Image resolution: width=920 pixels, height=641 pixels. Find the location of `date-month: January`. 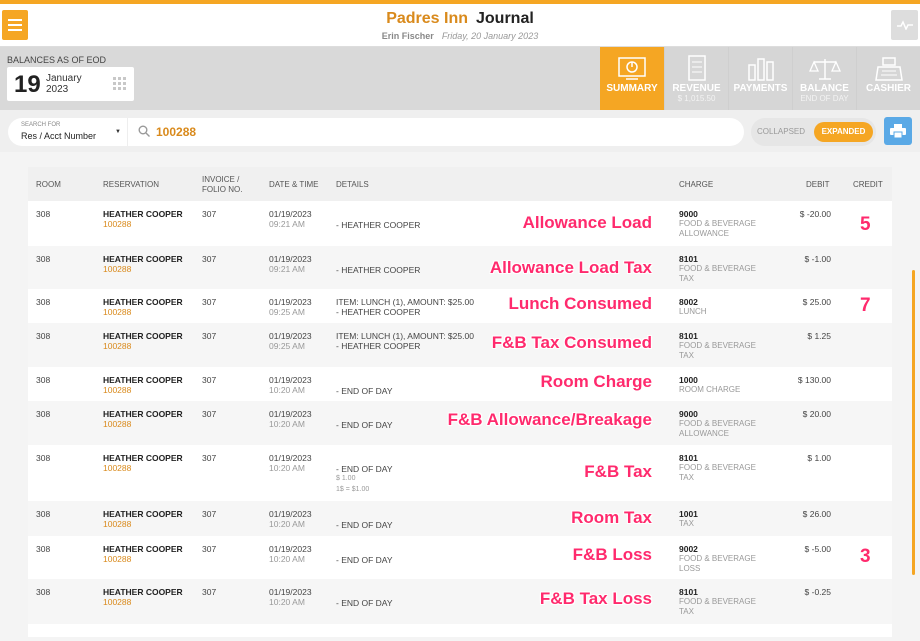

date-month: January is located at coordinates (64, 78).